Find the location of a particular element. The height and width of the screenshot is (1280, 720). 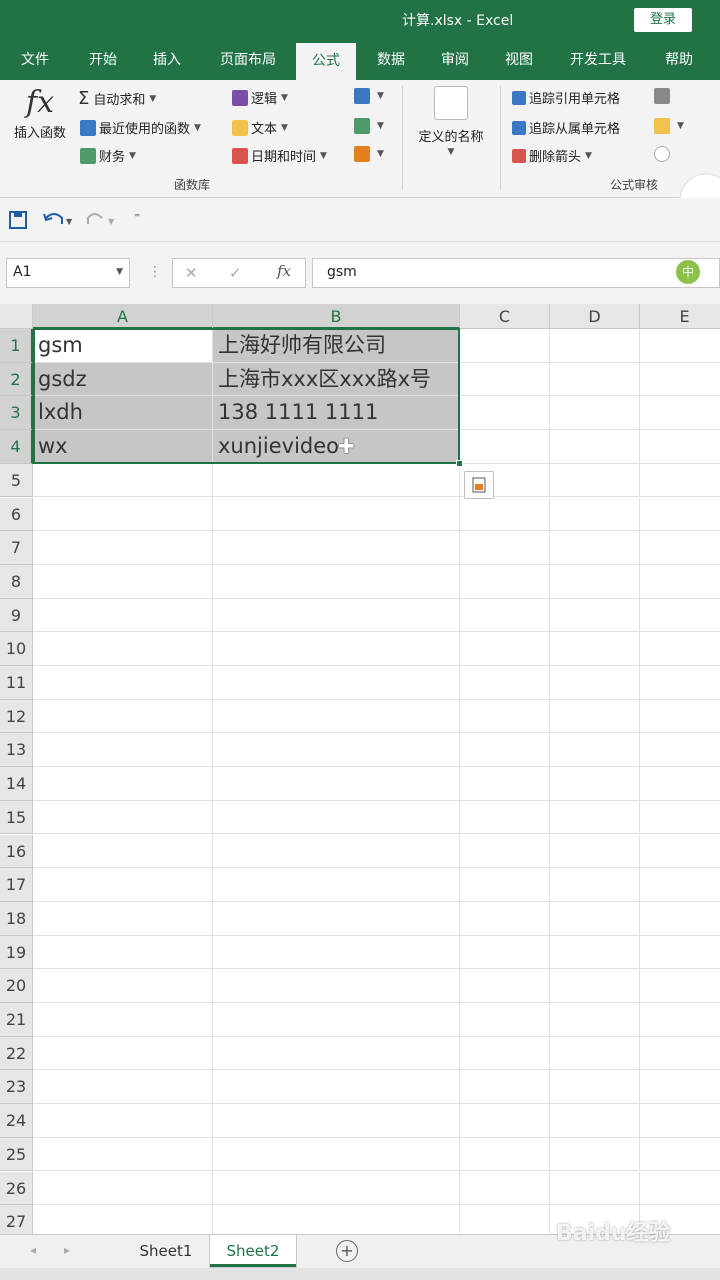

row-header: 14 is located at coordinates (16, 784).